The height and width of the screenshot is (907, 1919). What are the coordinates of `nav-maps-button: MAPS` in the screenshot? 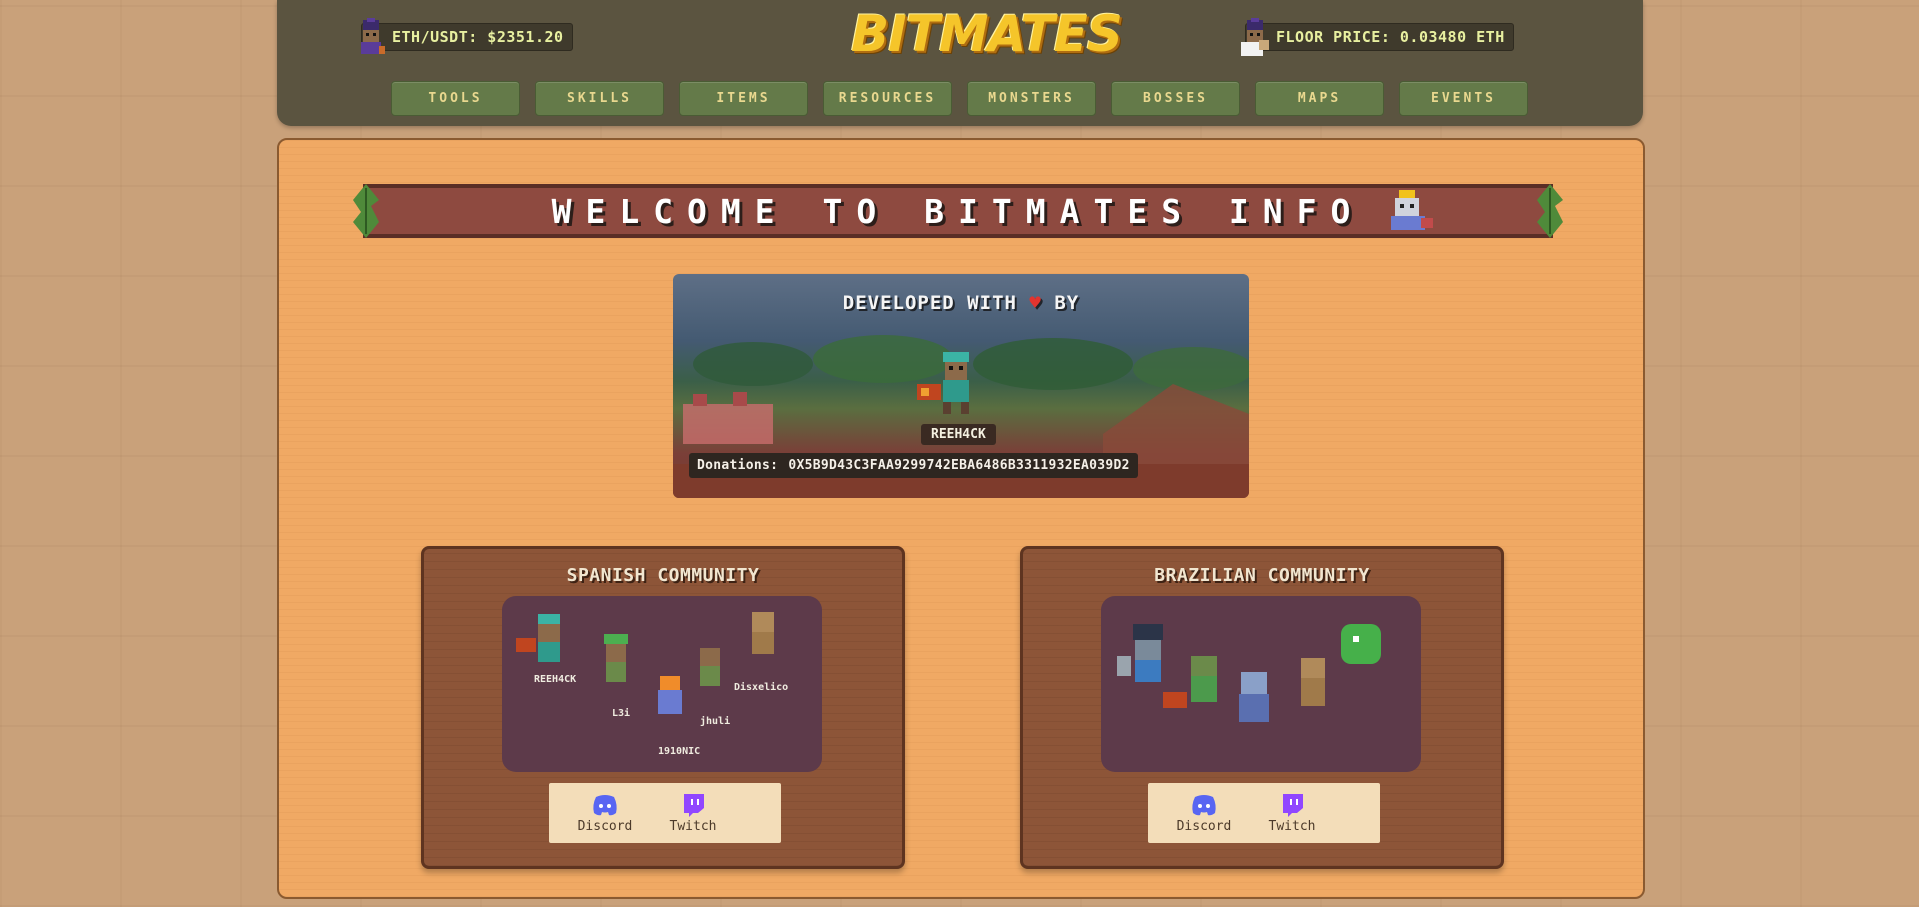 It's located at (1319, 98).